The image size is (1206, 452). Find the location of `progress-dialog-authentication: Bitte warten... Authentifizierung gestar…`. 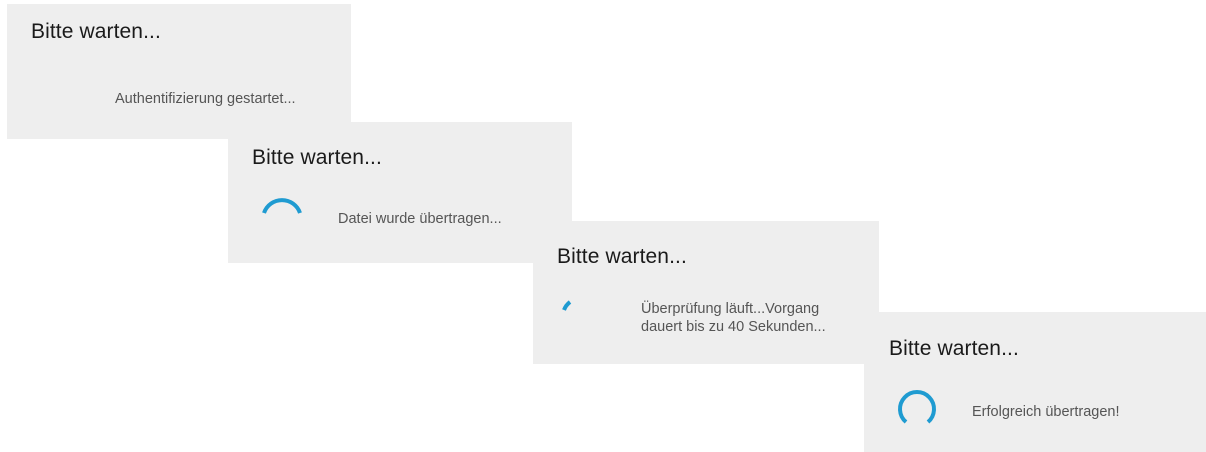

progress-dialog-authentication: Bitte warten... Authentifizierung gestar… is located at coordinates (179, 71).